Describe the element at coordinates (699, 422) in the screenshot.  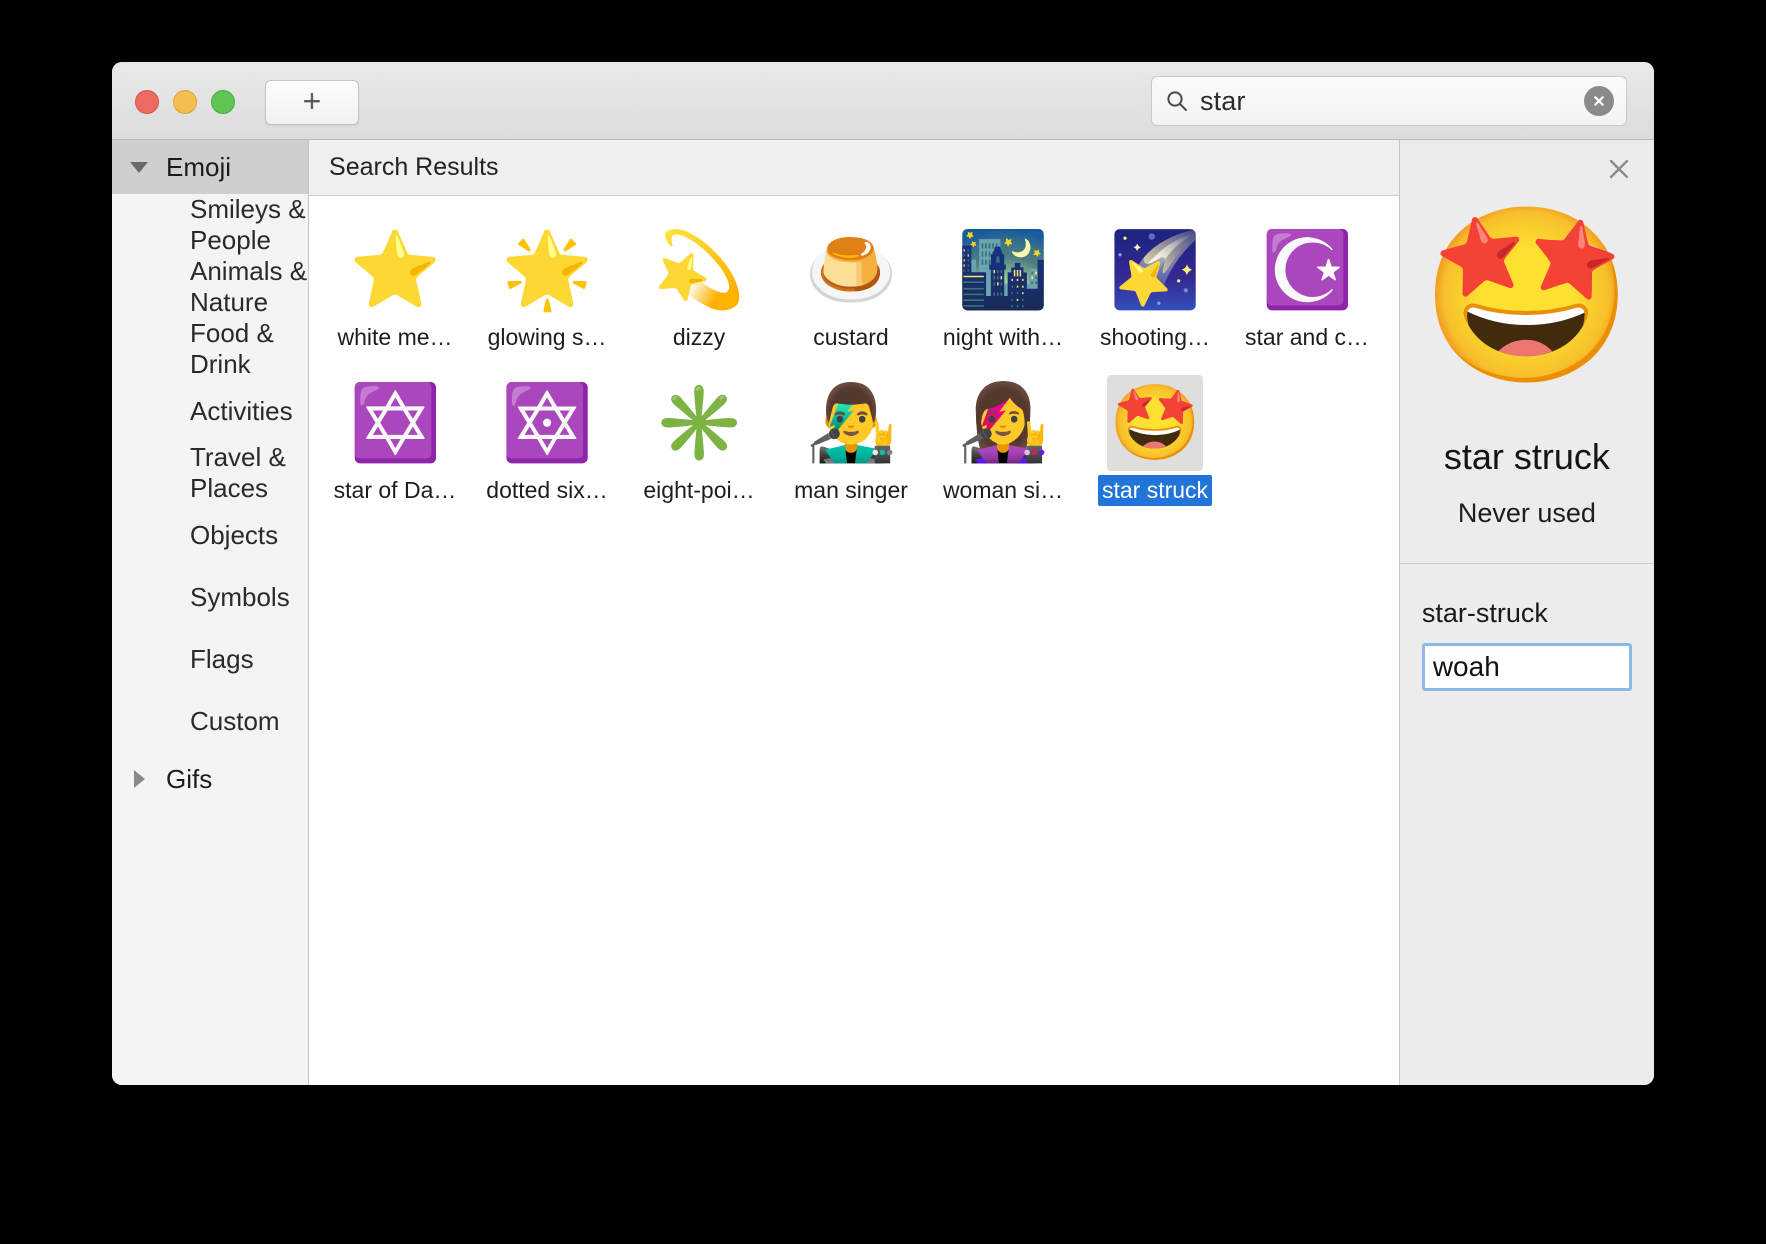
I see `emoji-glyph-icon: ✳️` at that location.